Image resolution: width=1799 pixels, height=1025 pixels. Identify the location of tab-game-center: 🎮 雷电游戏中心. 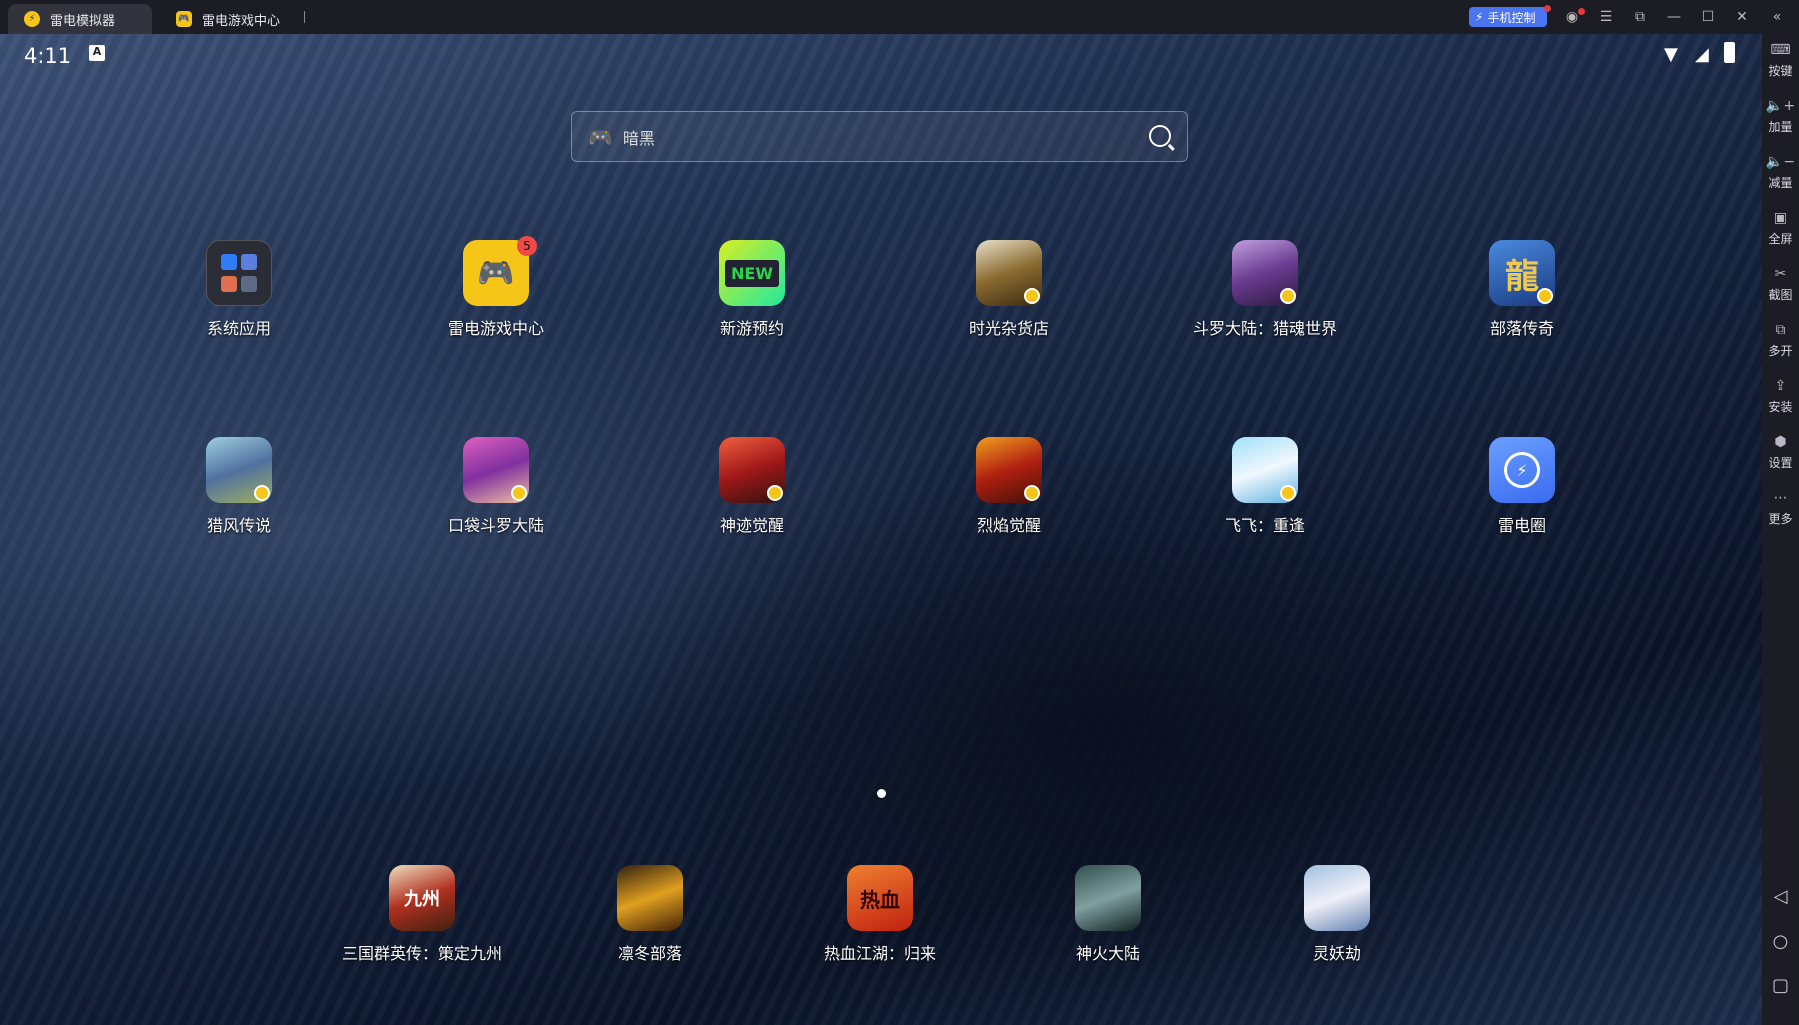
(230, 19).